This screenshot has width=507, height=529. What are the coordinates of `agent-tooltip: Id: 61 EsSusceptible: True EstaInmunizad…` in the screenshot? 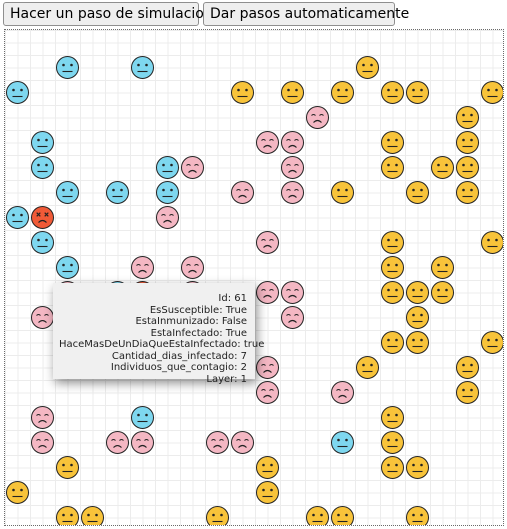 It's located at (159, 334).